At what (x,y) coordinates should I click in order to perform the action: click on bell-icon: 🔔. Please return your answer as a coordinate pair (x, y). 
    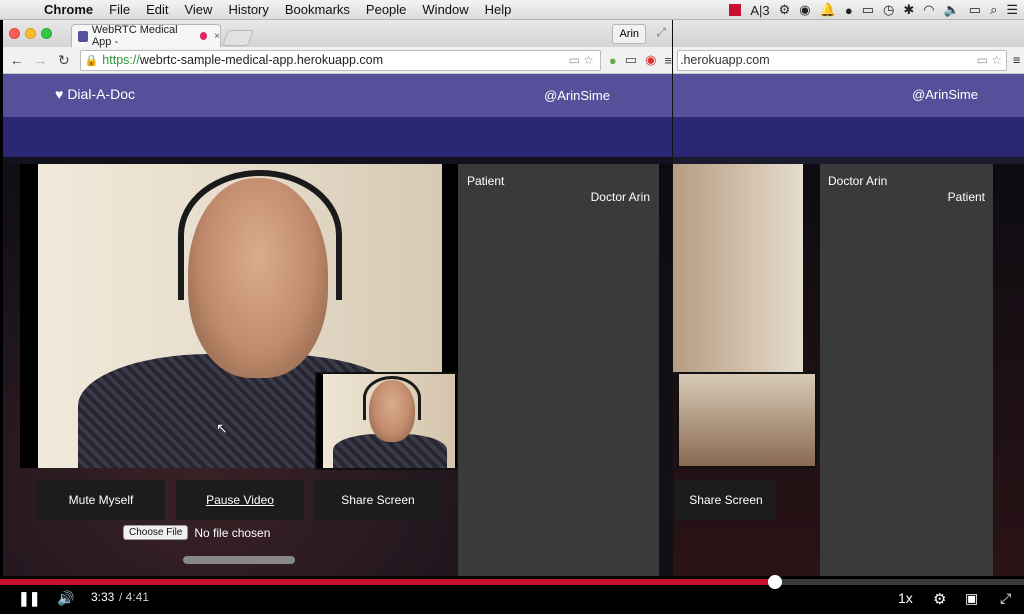
    Looking at the image, I should click on (828, 10).